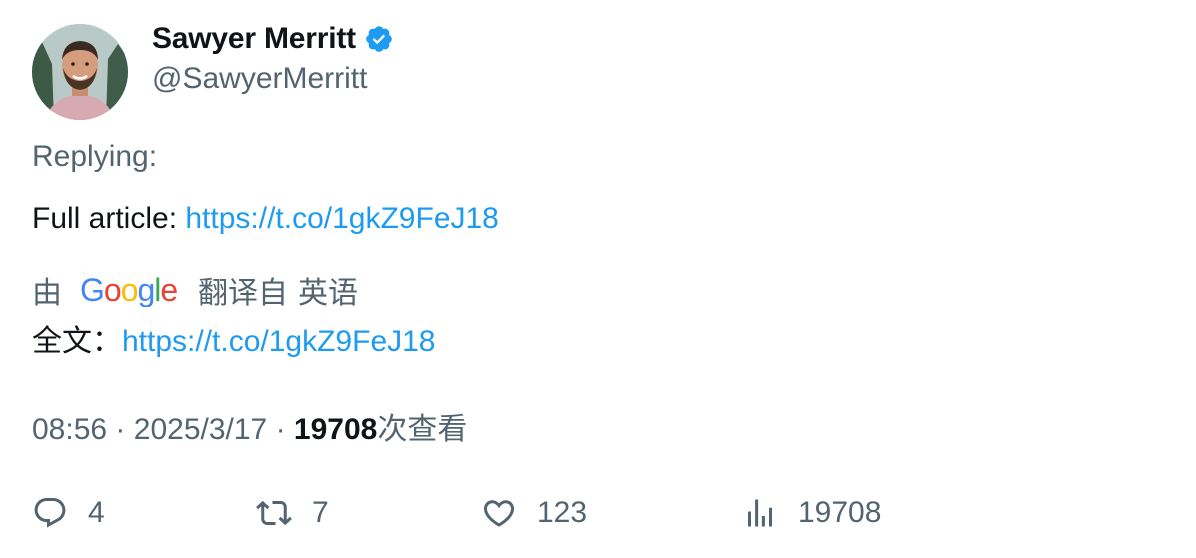 This screenshot has width=1196, height=558. Describe the element at coordinates (598, 513) in the screenshot. I see `action-bar: 4 7 123 19708` at that location.